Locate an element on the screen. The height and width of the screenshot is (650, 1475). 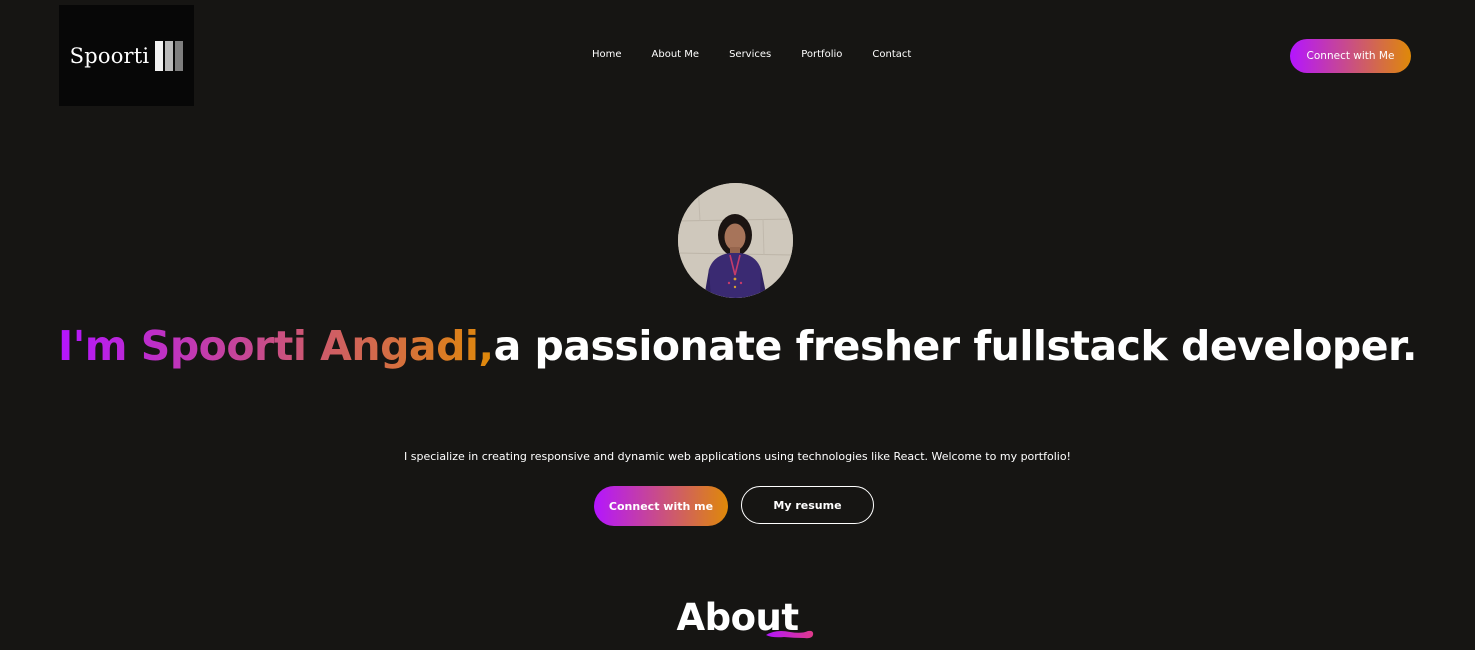
profile-avatar is located at coordinates (735, 240).